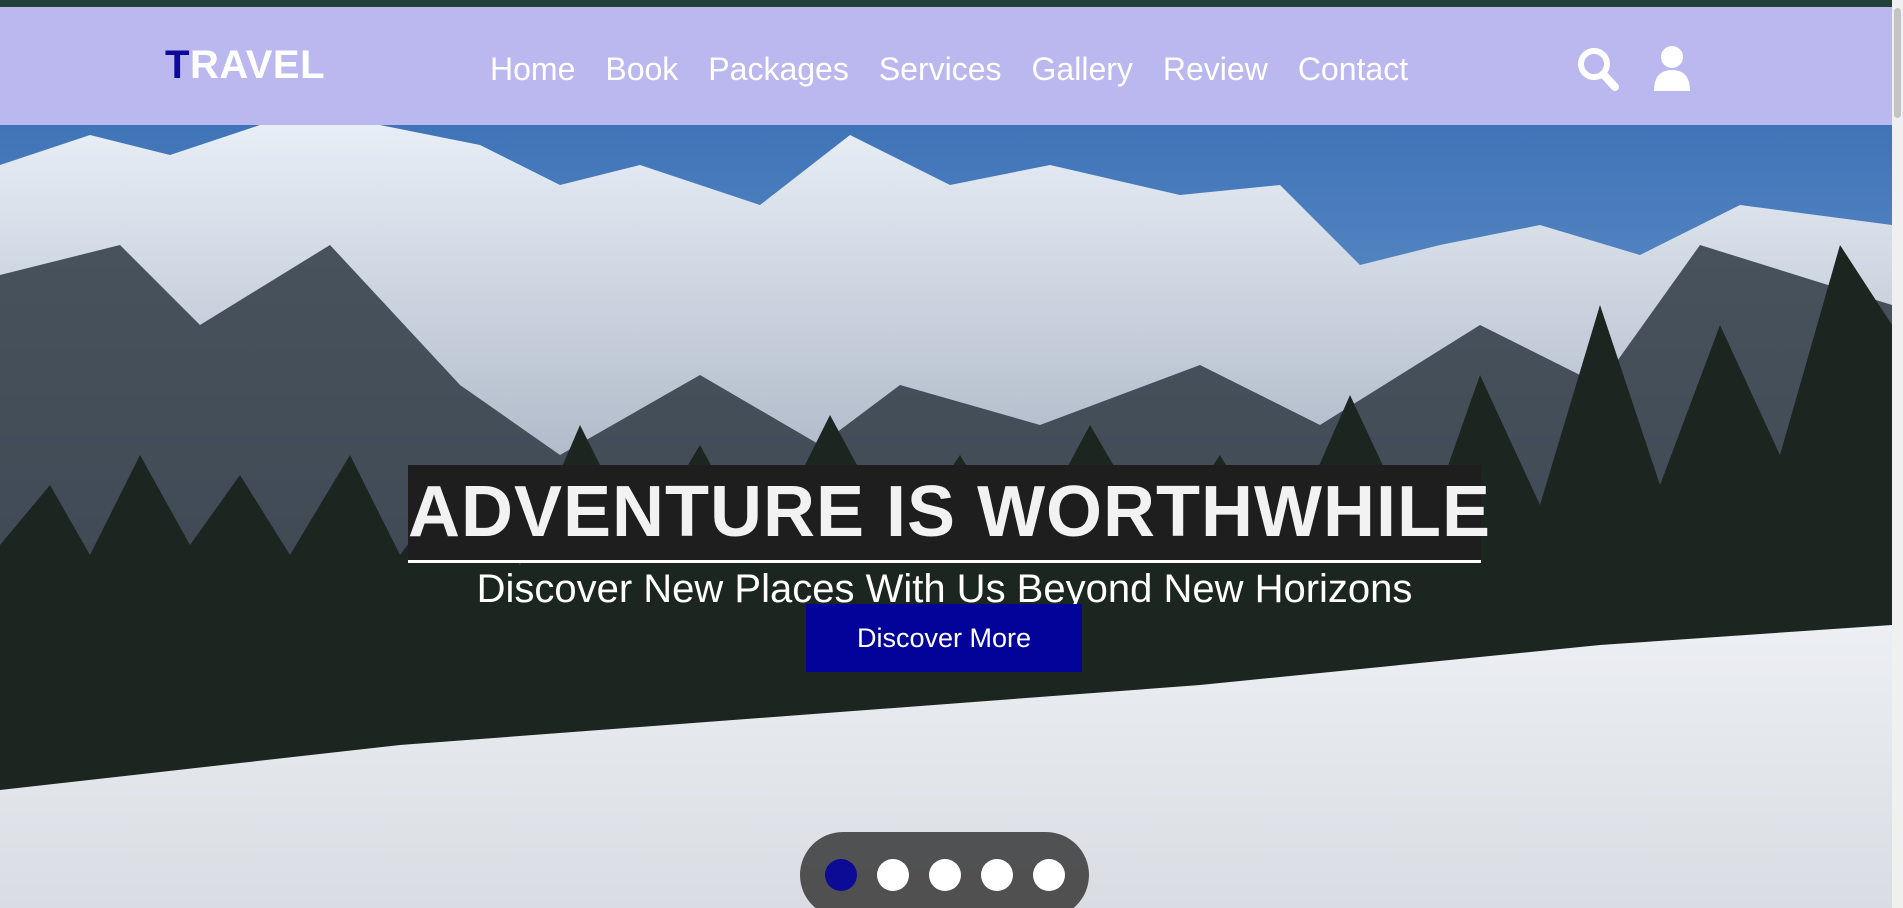  I want to click on nav-packages: Packages, so click(778, 69).